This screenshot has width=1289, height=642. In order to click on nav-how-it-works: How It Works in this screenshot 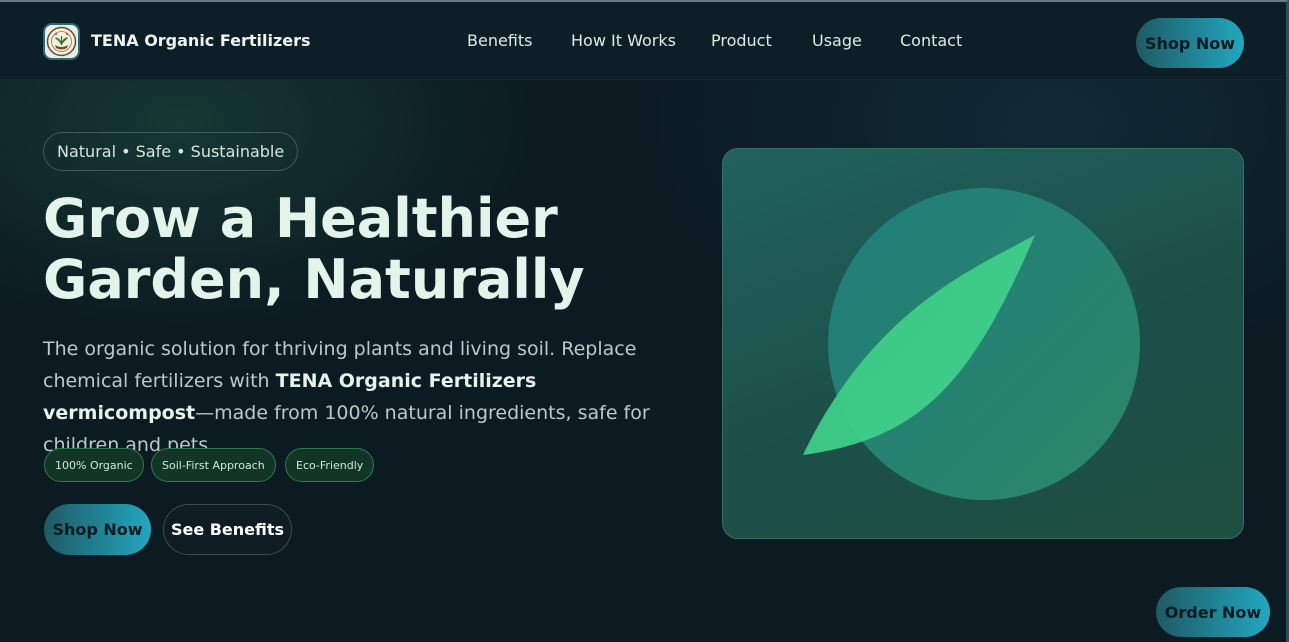, I will do `click(623, 40)`.